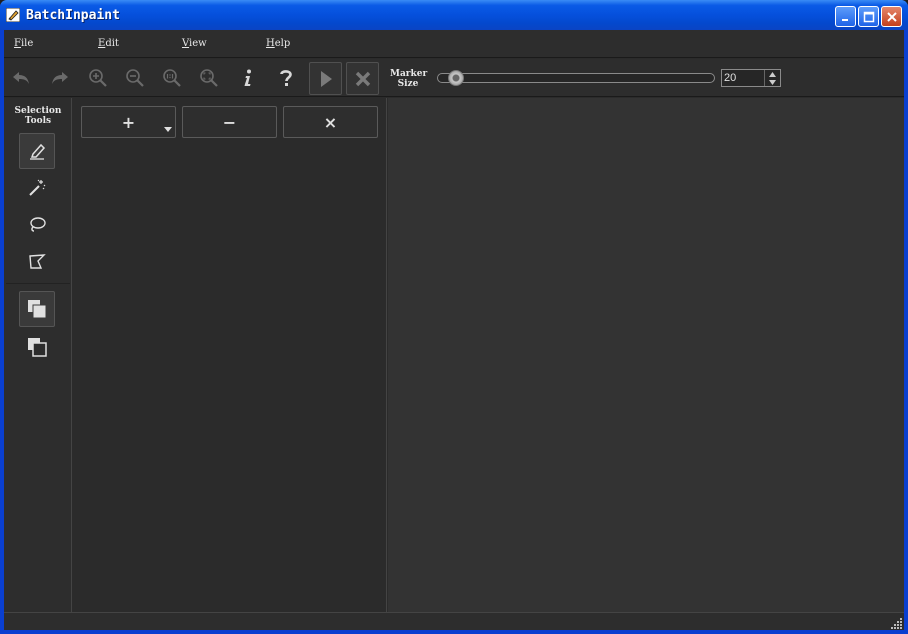 Image resolution: width=908 pixels, height=634 pixels. Describe the element at coordinates (13, 15) in the screenshot. I see `app-icon` at that location.